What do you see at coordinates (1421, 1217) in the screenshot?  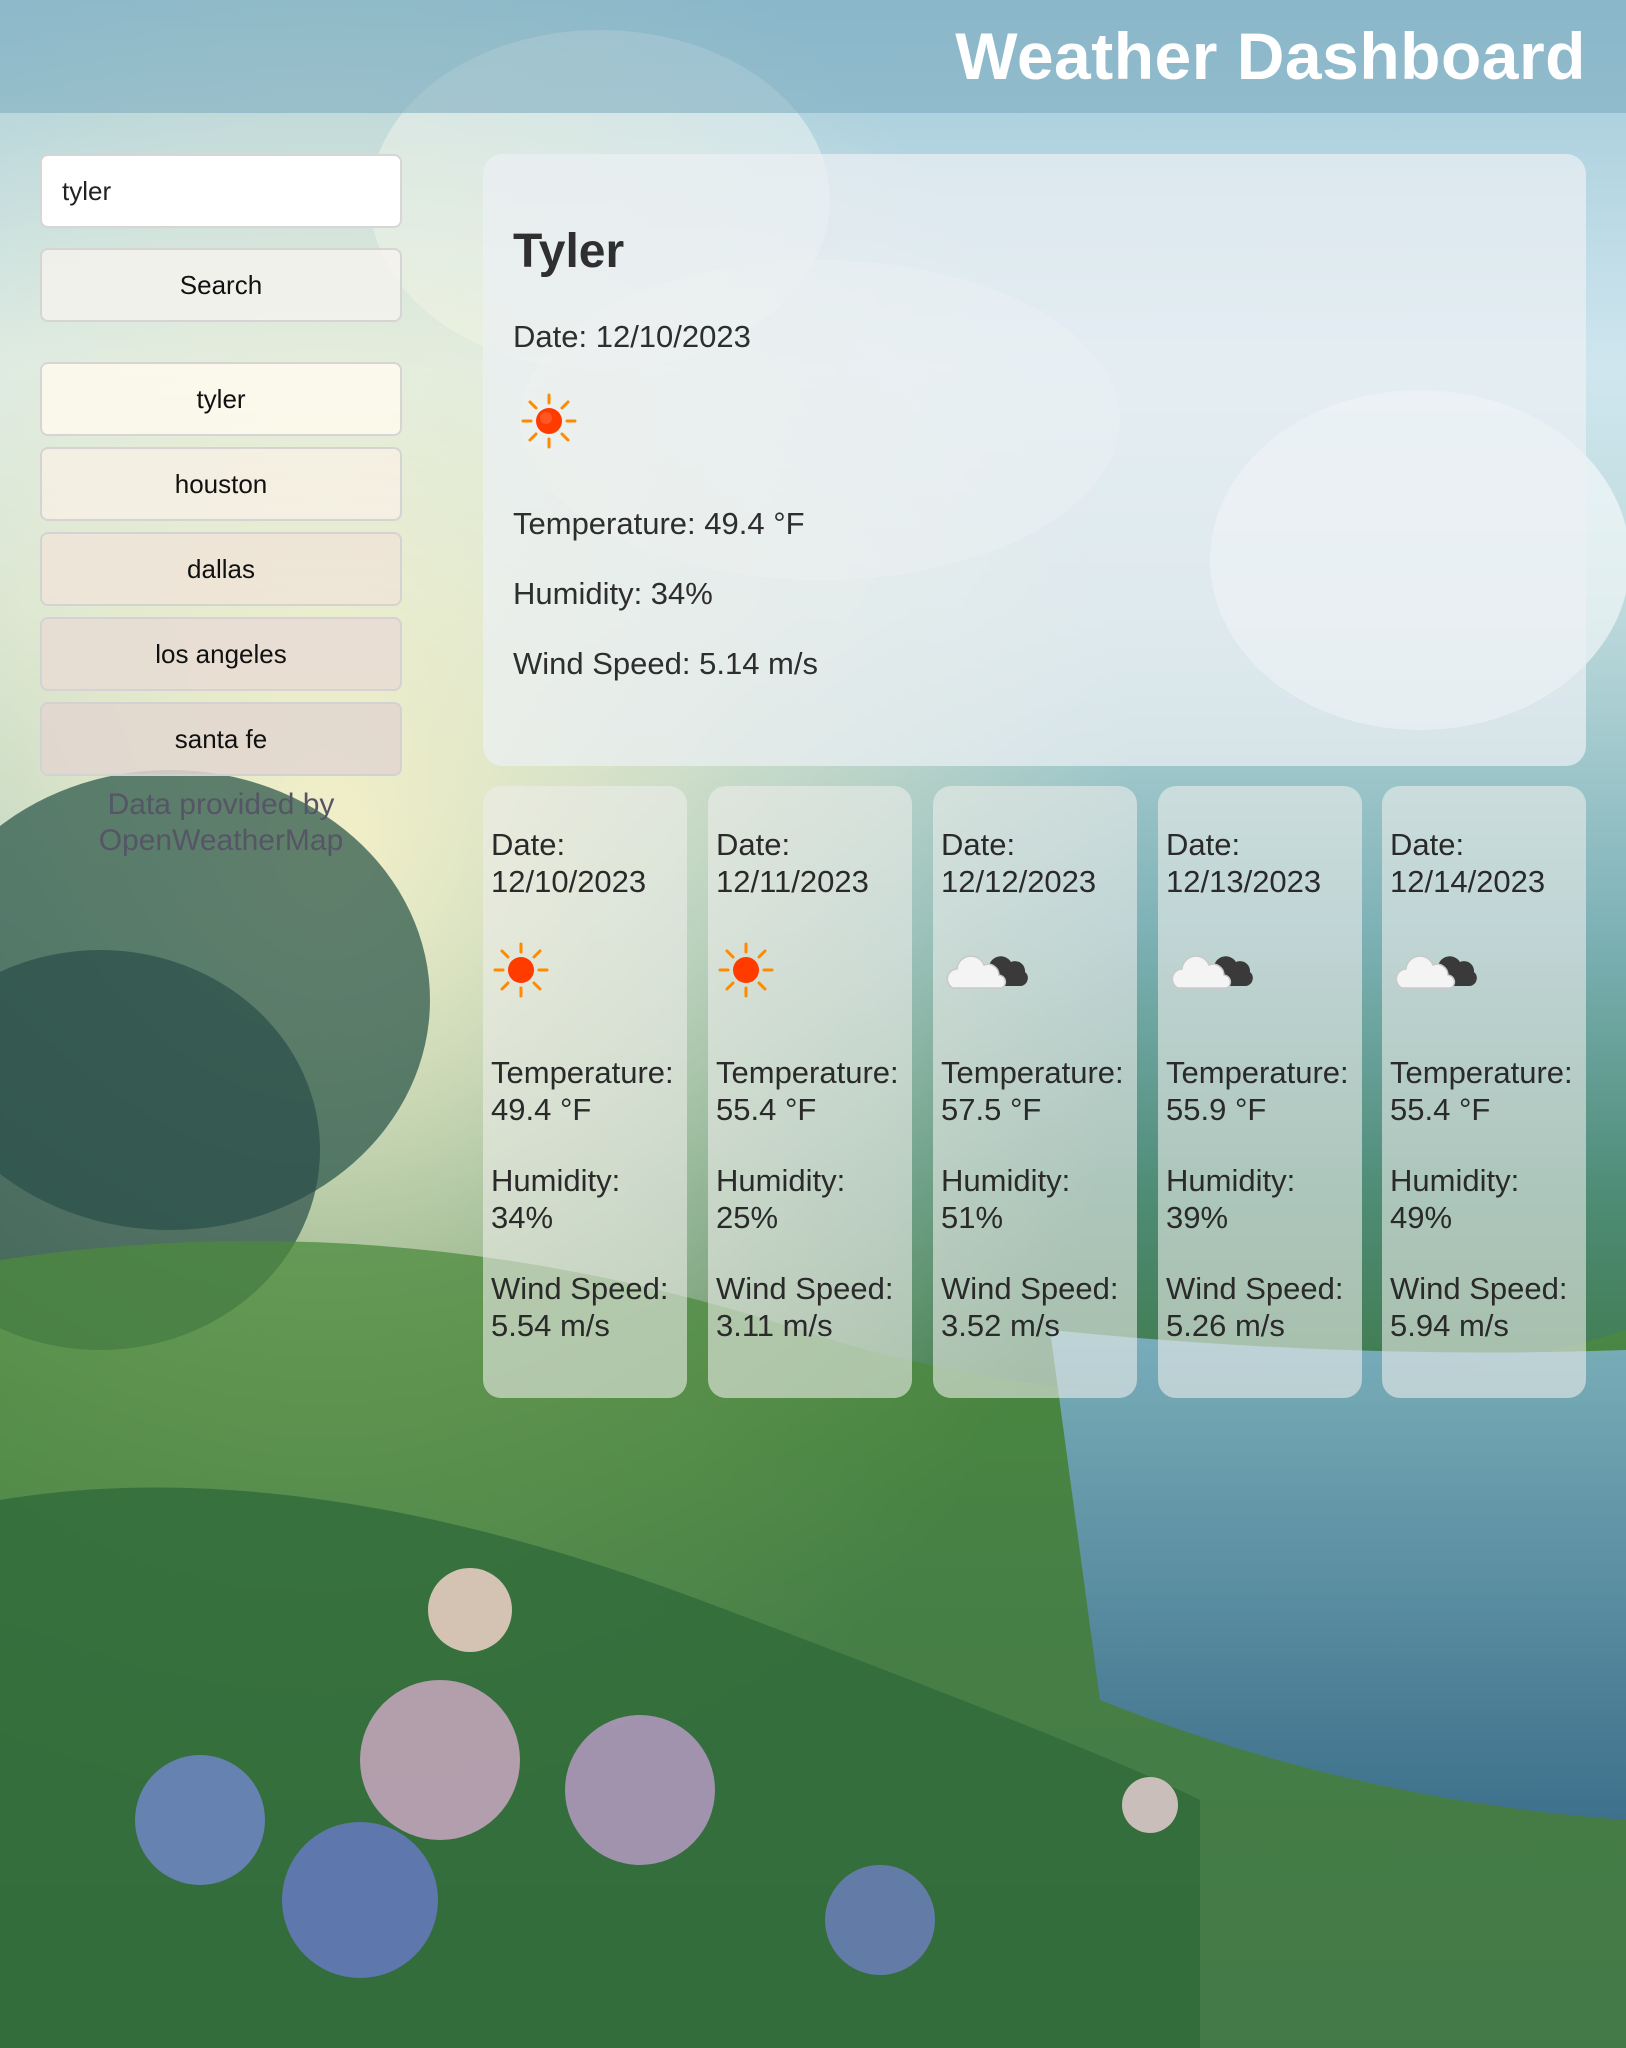 I see `forecast-hum: 49%` at bounding box center [1421, 1217].